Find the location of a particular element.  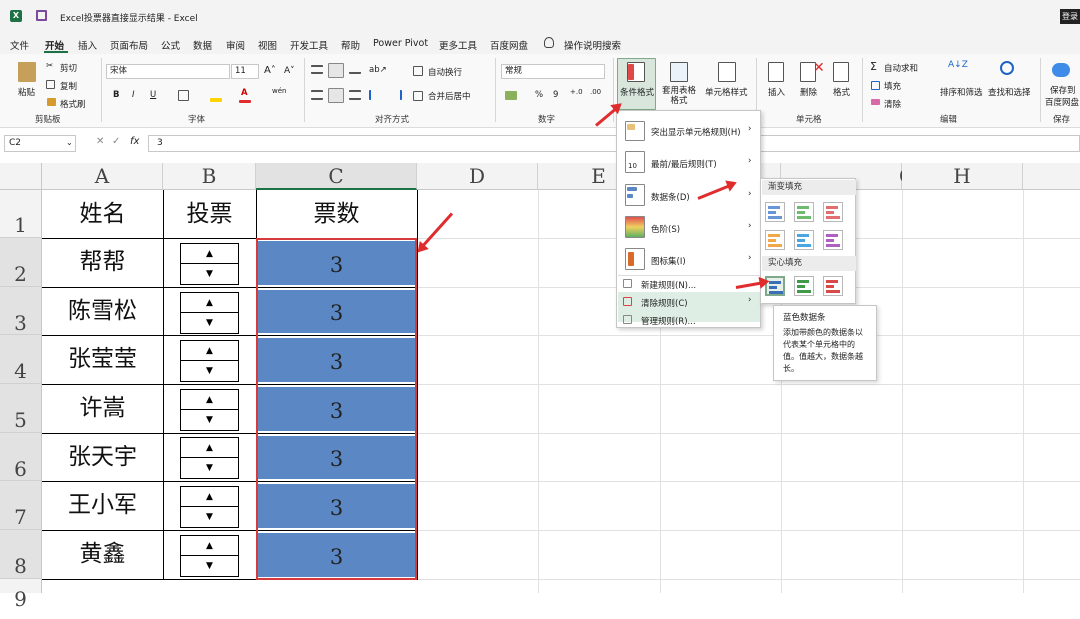

currency-icon is located at coordinates (511, 95).